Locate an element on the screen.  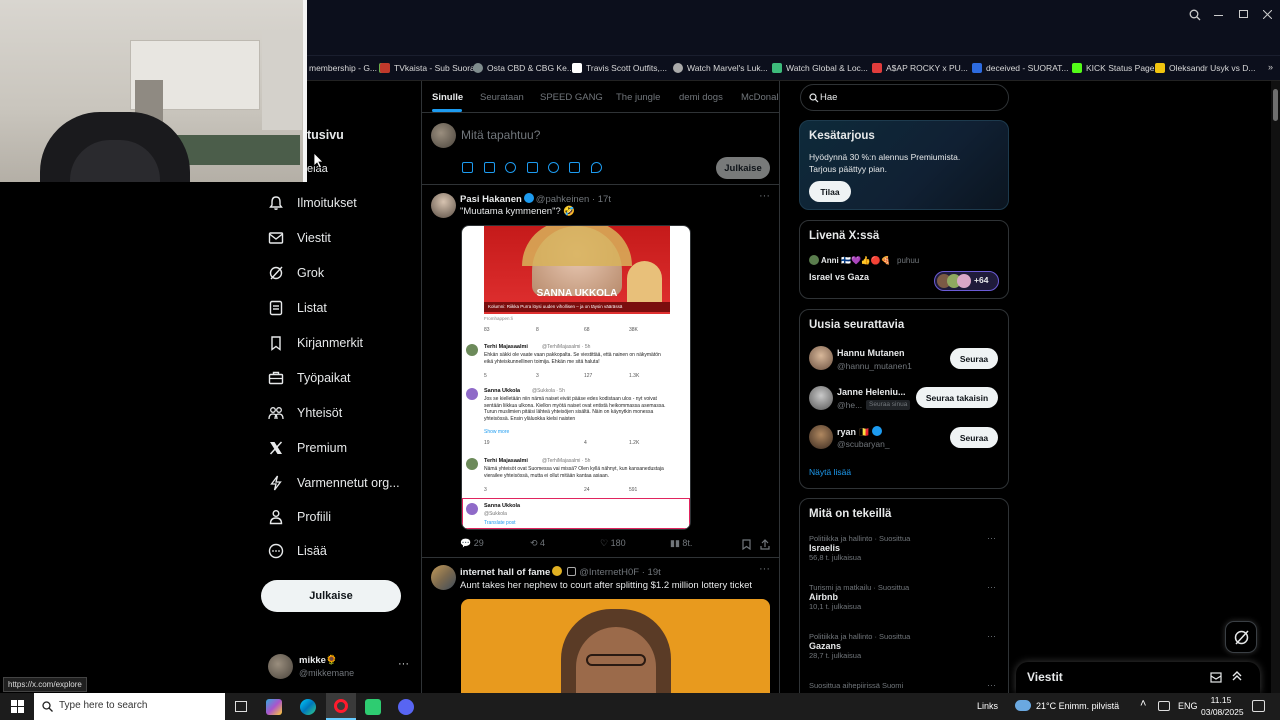
nav-item-lists: Listat is located at coordinates (297, 308).